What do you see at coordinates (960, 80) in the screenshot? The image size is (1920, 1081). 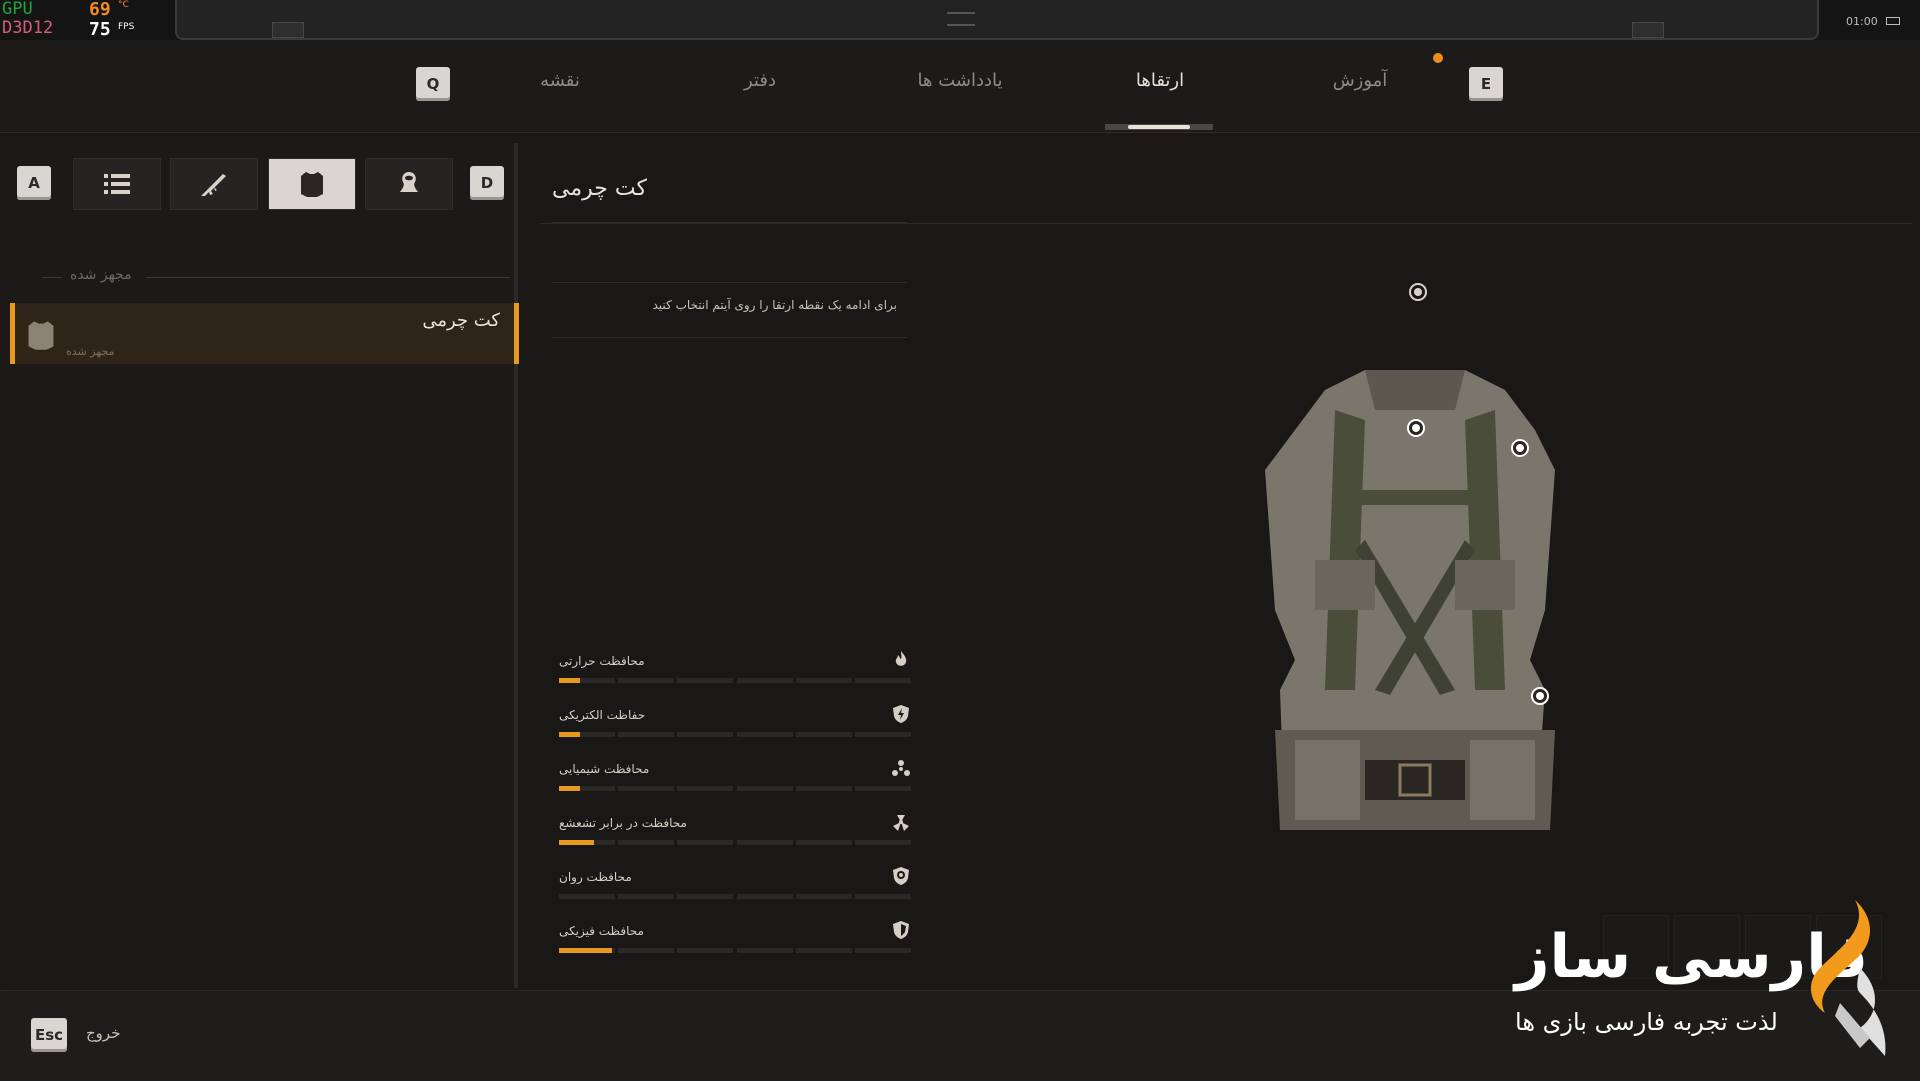 I see `tab-notes: یادداشت ها` at bounding box center [960, 80].